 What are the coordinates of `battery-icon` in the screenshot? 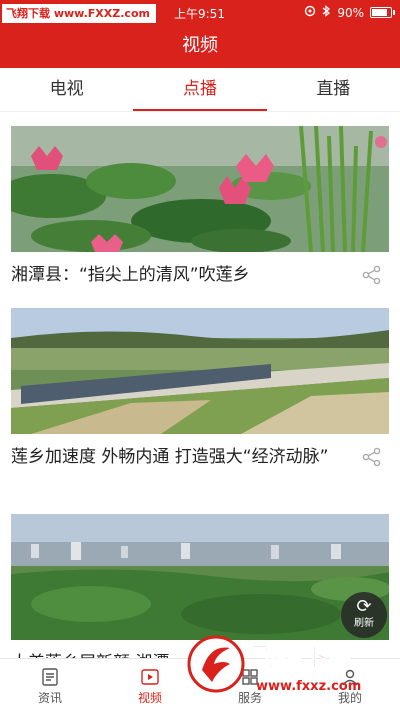 It's located at (382, 12).